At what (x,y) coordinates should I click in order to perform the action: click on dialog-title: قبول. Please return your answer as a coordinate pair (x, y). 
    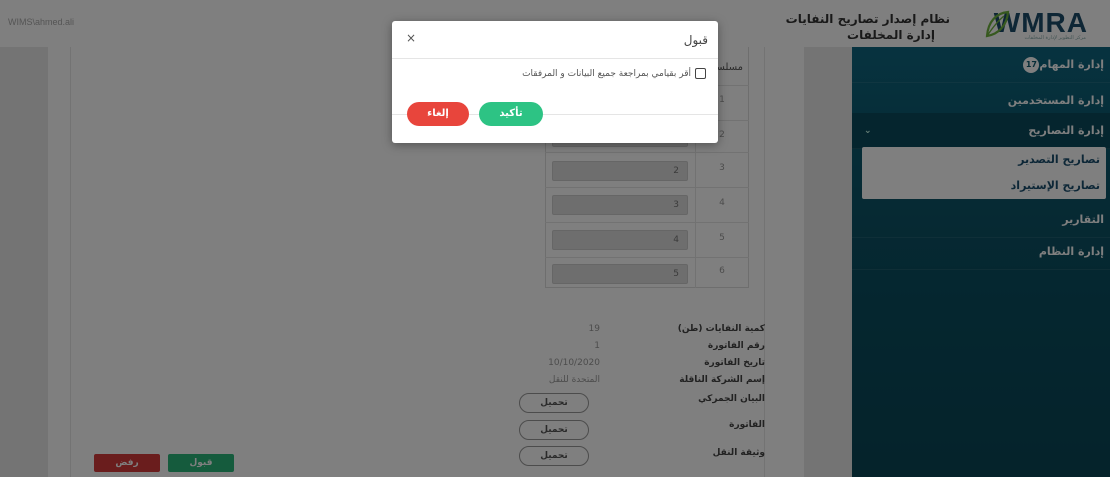
    Looking at the image, I should click on (695, 40).